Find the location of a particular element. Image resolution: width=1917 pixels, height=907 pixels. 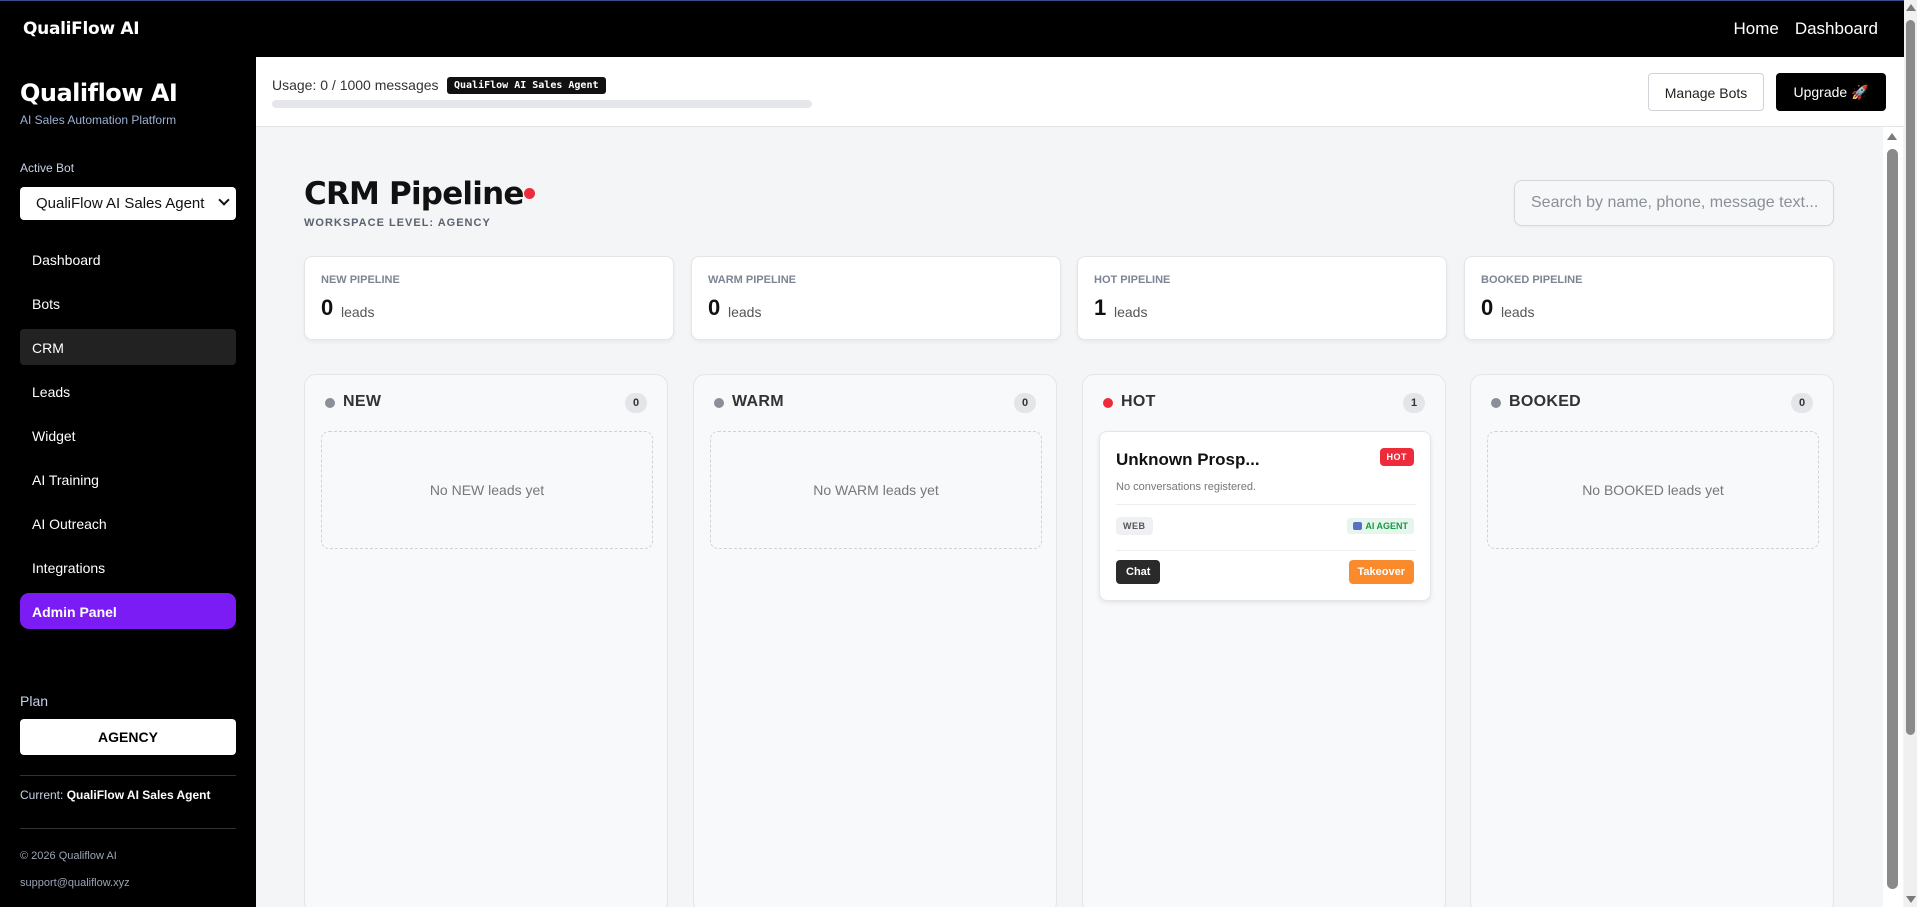

sidebar-item-dashboard: Dashboard is located at coordinates (128, 259).